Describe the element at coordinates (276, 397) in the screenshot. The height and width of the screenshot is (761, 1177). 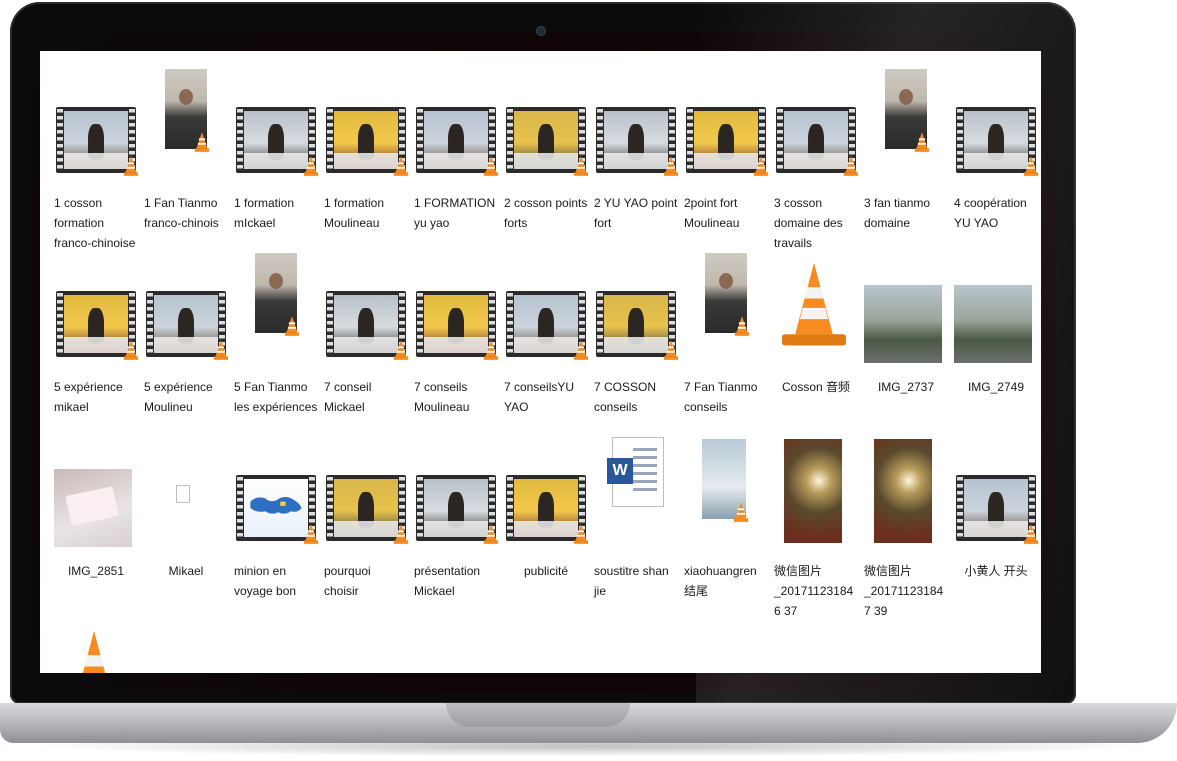
I see `file-name: 5 Fan Tianmo les expériences` at that location.